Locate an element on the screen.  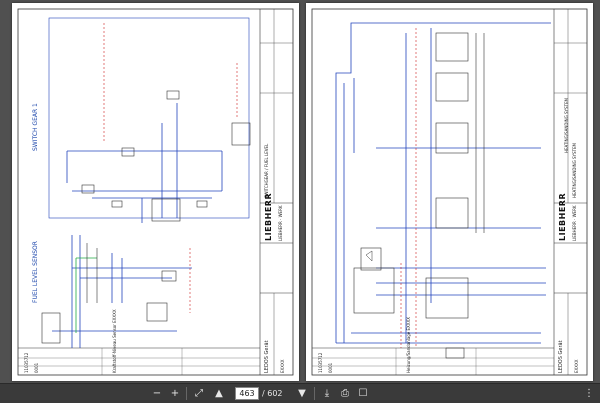
page-number-input: 463 is located at coordinates (247, 393).